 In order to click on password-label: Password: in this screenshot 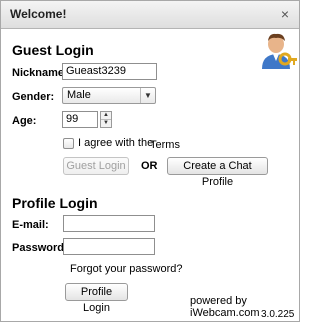, I will do `click(40, 248)`.